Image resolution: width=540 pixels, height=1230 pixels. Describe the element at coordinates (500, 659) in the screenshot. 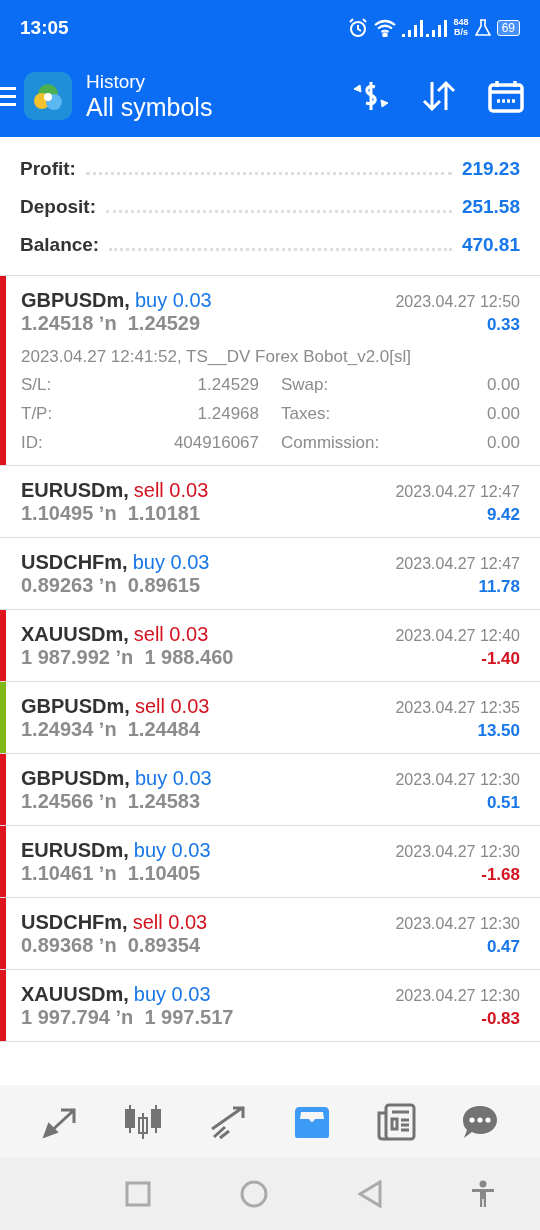

I see `deal-profit: -1.40` at that location.